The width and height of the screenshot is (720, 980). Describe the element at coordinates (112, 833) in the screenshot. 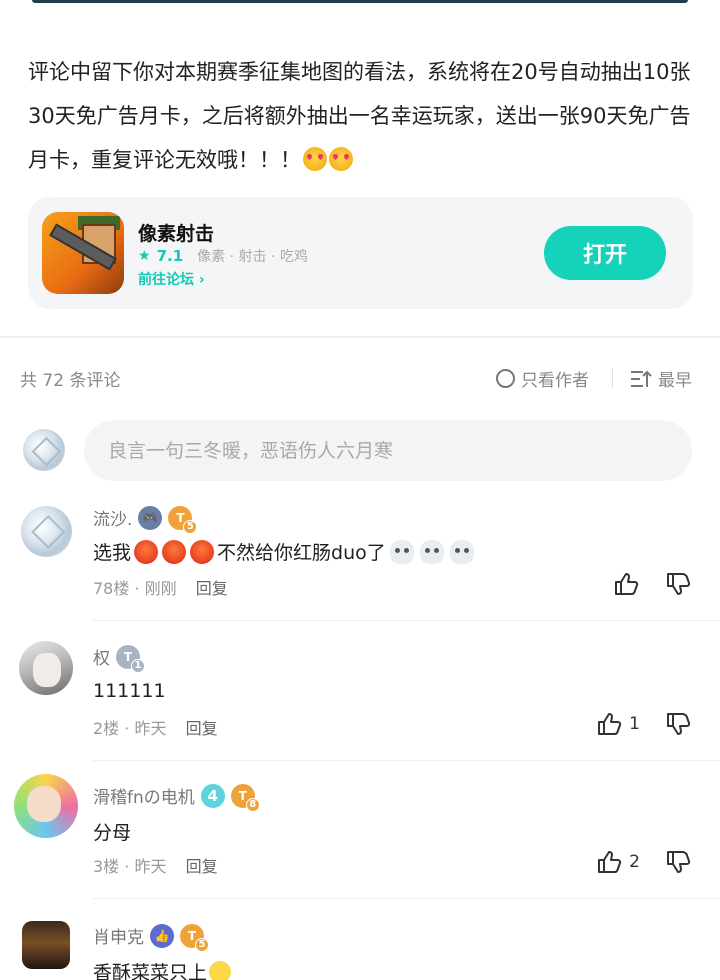

I see `comment-text: 分母` at that location.